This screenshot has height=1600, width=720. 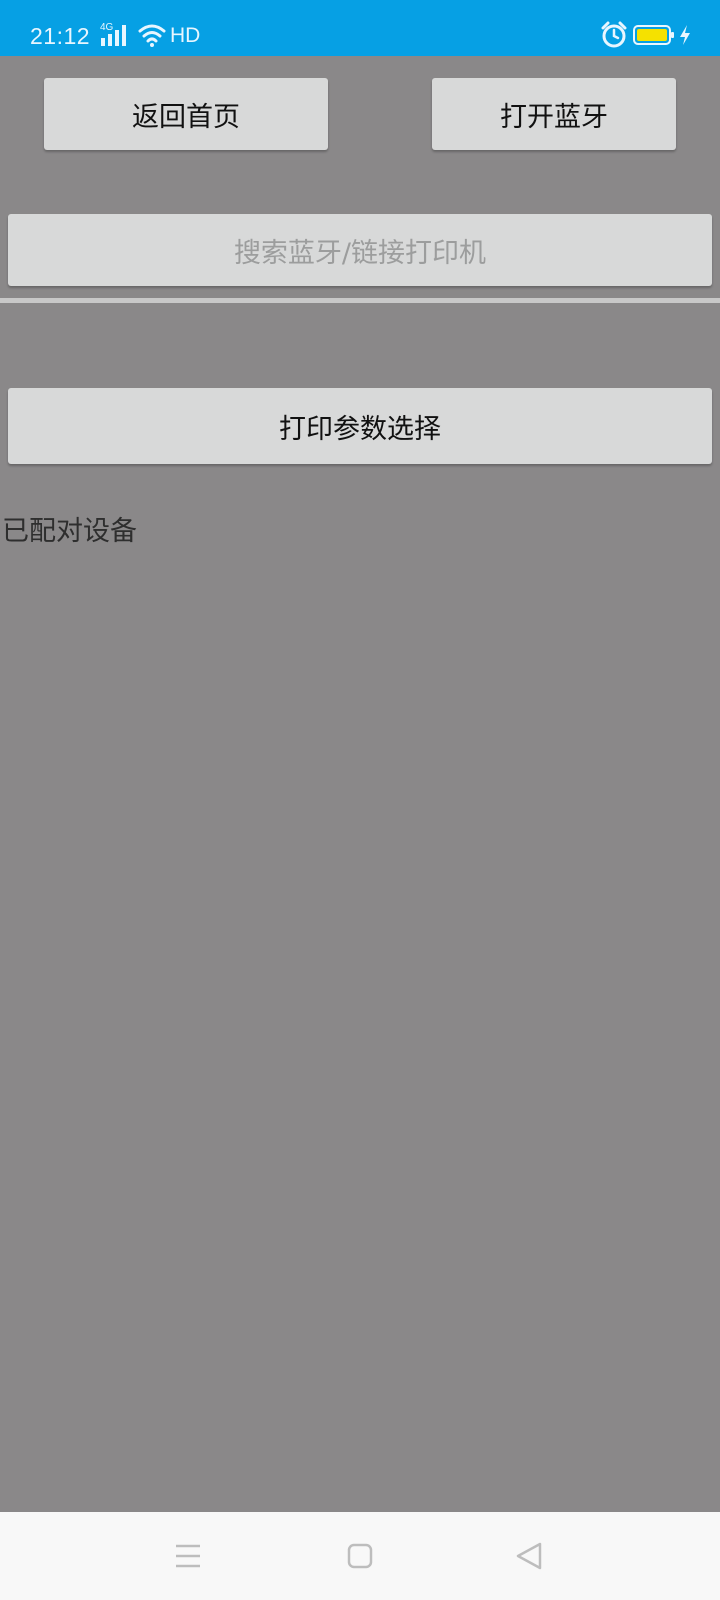 What do you see at coordinates (530, 1556) in the screenshot?
I see `back-triangle-icon` at bounding box center [530, 1556].